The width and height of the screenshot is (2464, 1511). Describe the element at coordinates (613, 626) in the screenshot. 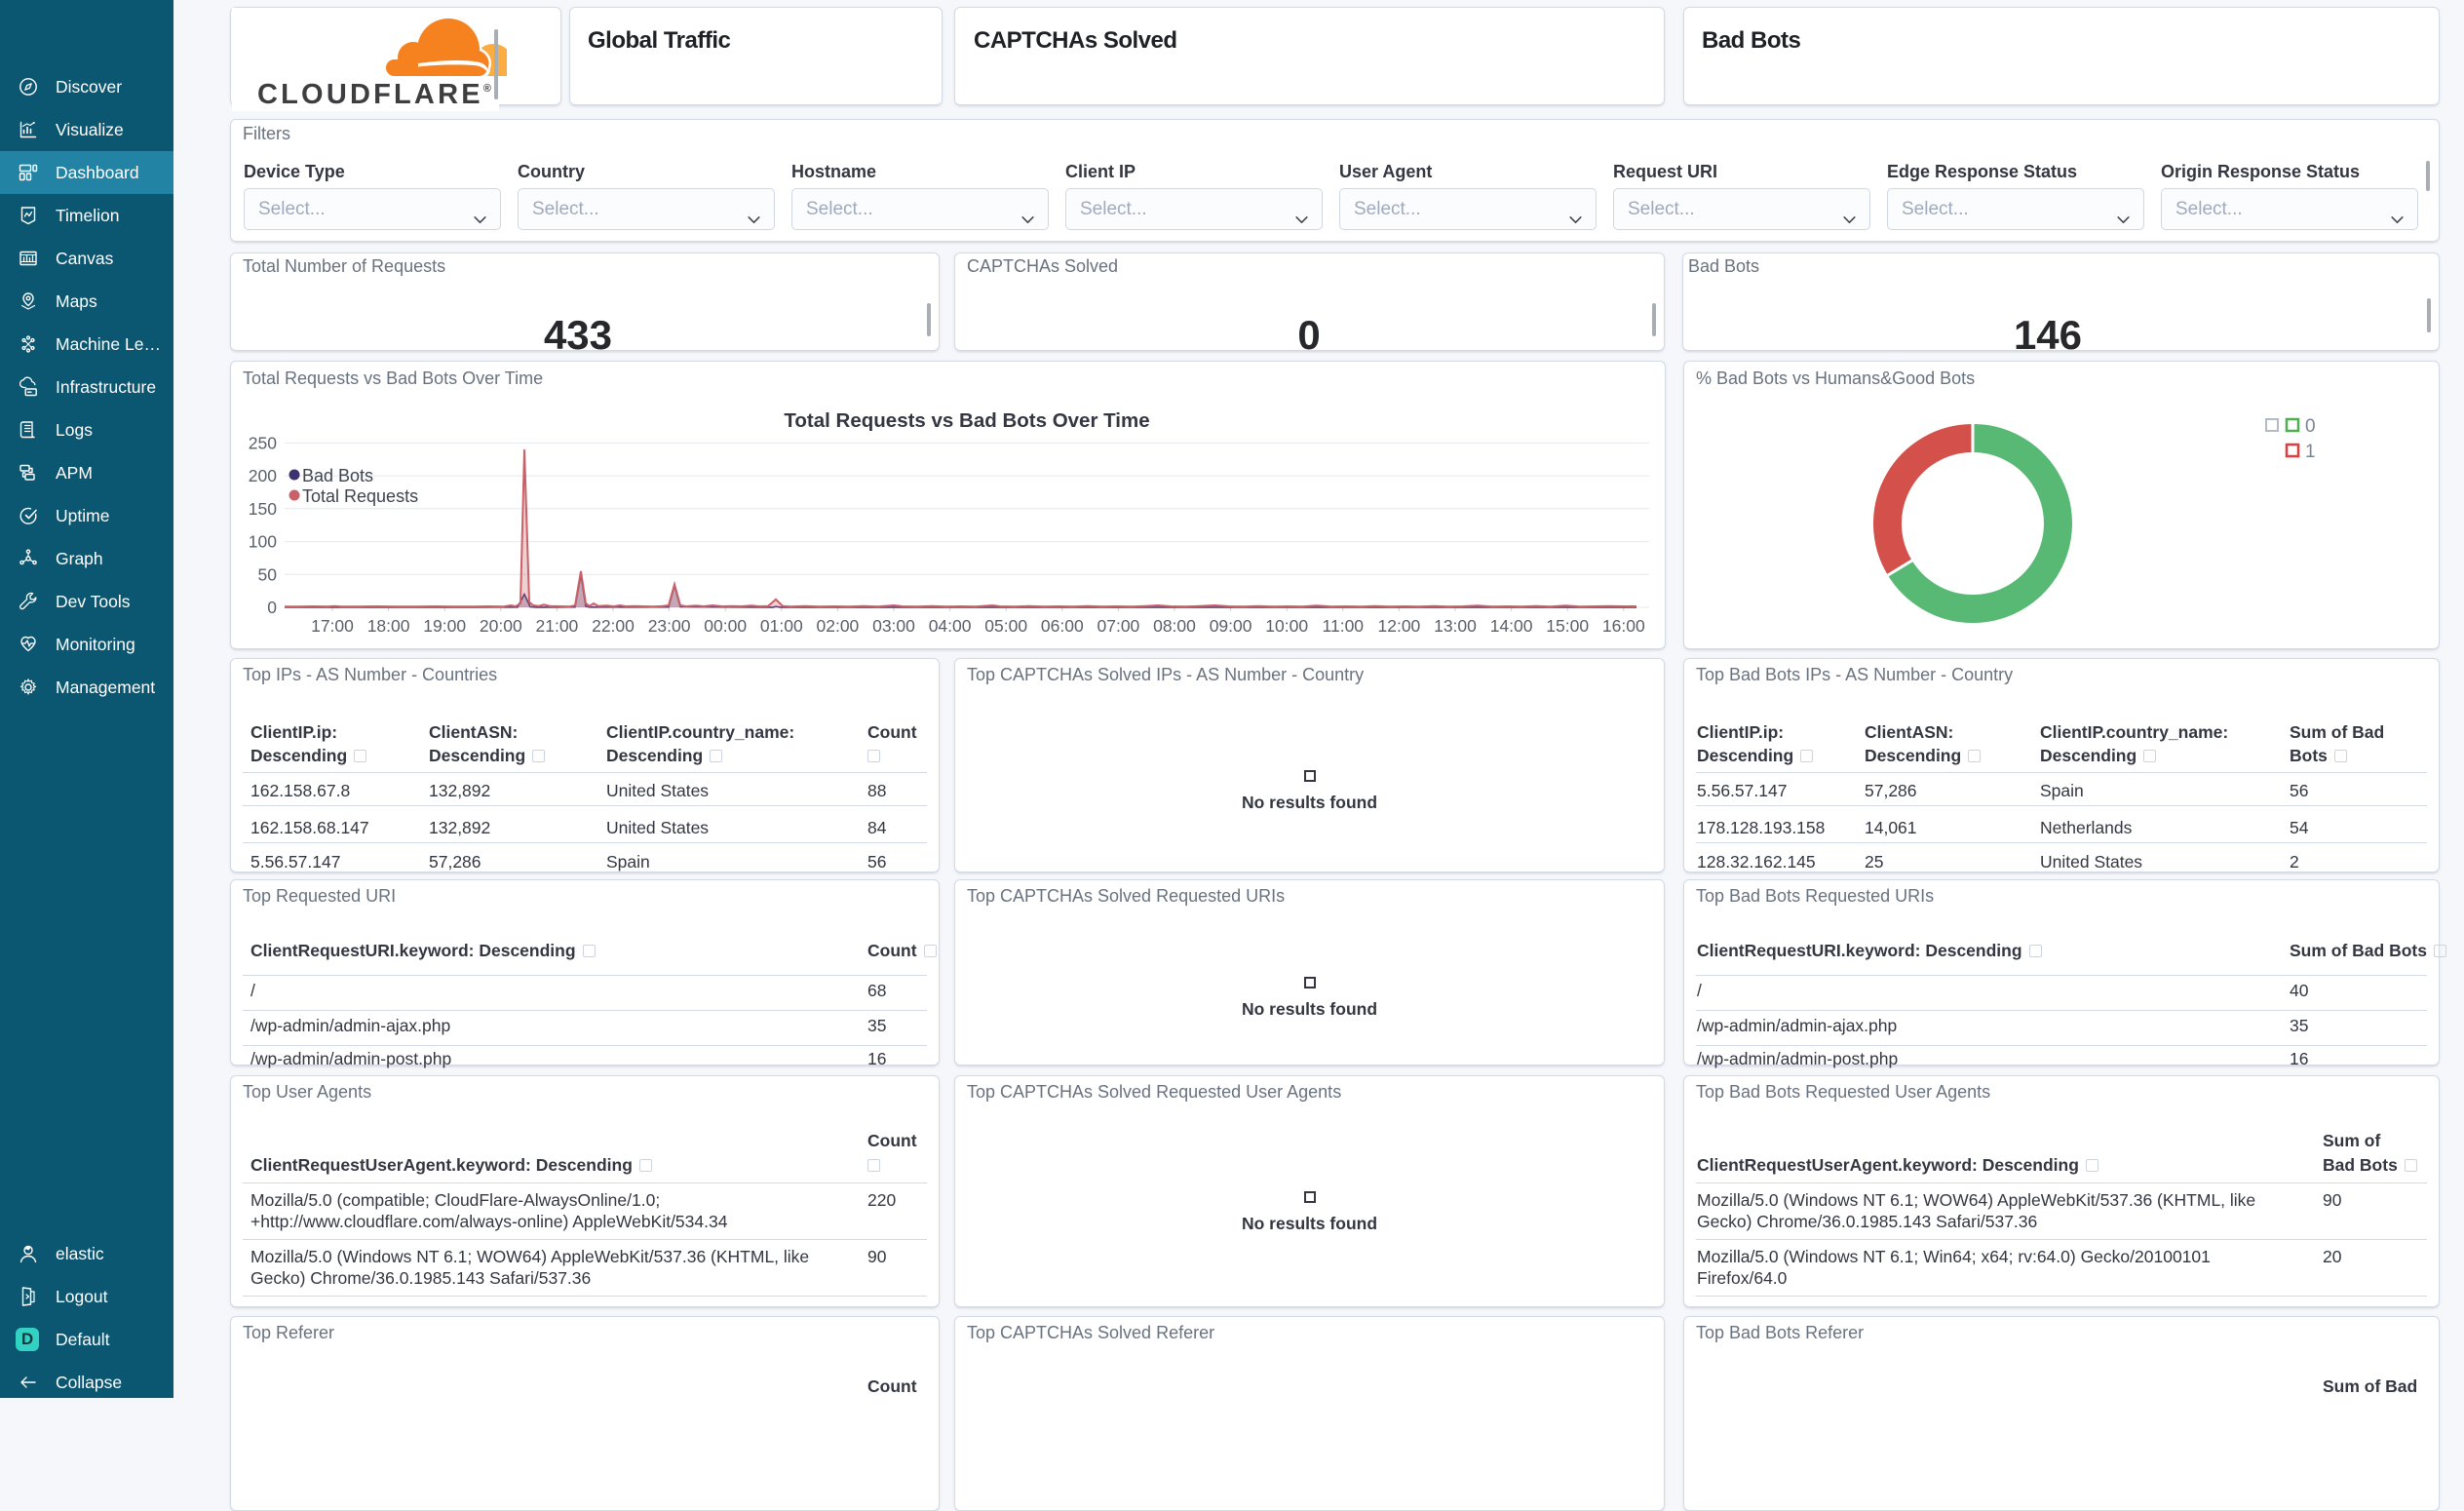

I see `svg-text: 22:00` at that location.